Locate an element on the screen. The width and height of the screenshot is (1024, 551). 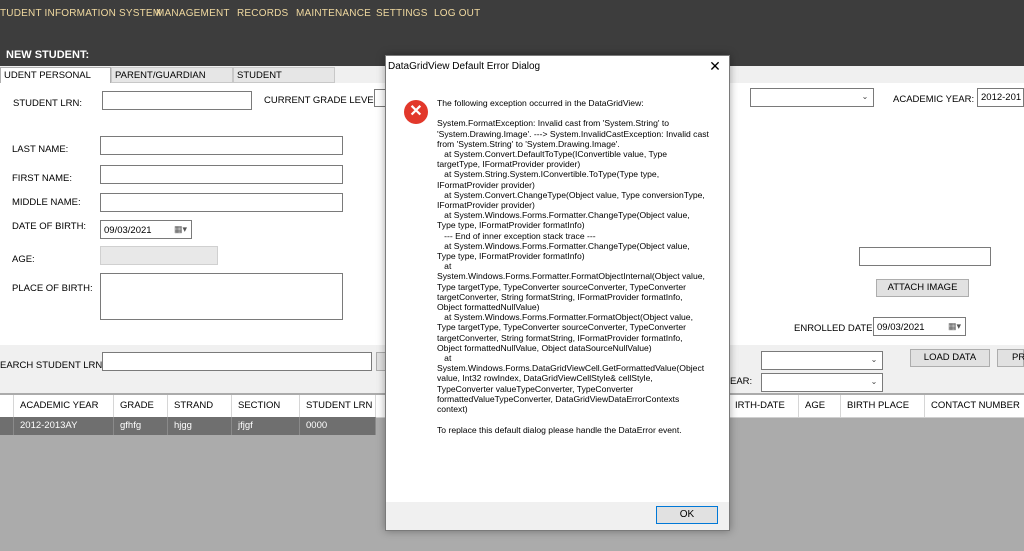
column-section: SECTION is located at coordinates (266, 406).